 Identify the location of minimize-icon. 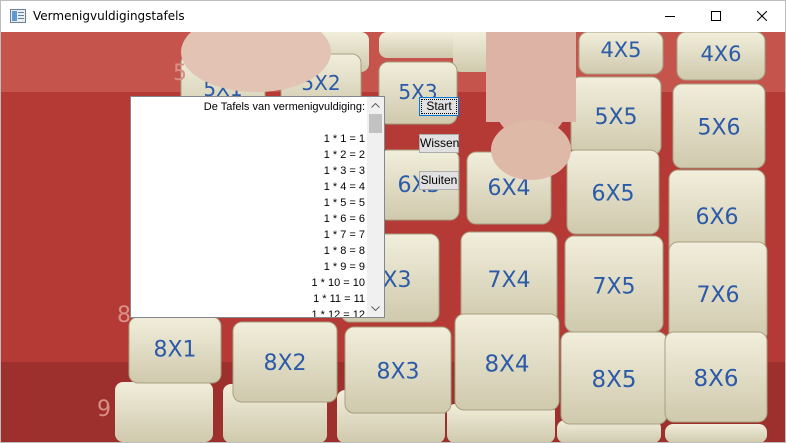
(670, 16).